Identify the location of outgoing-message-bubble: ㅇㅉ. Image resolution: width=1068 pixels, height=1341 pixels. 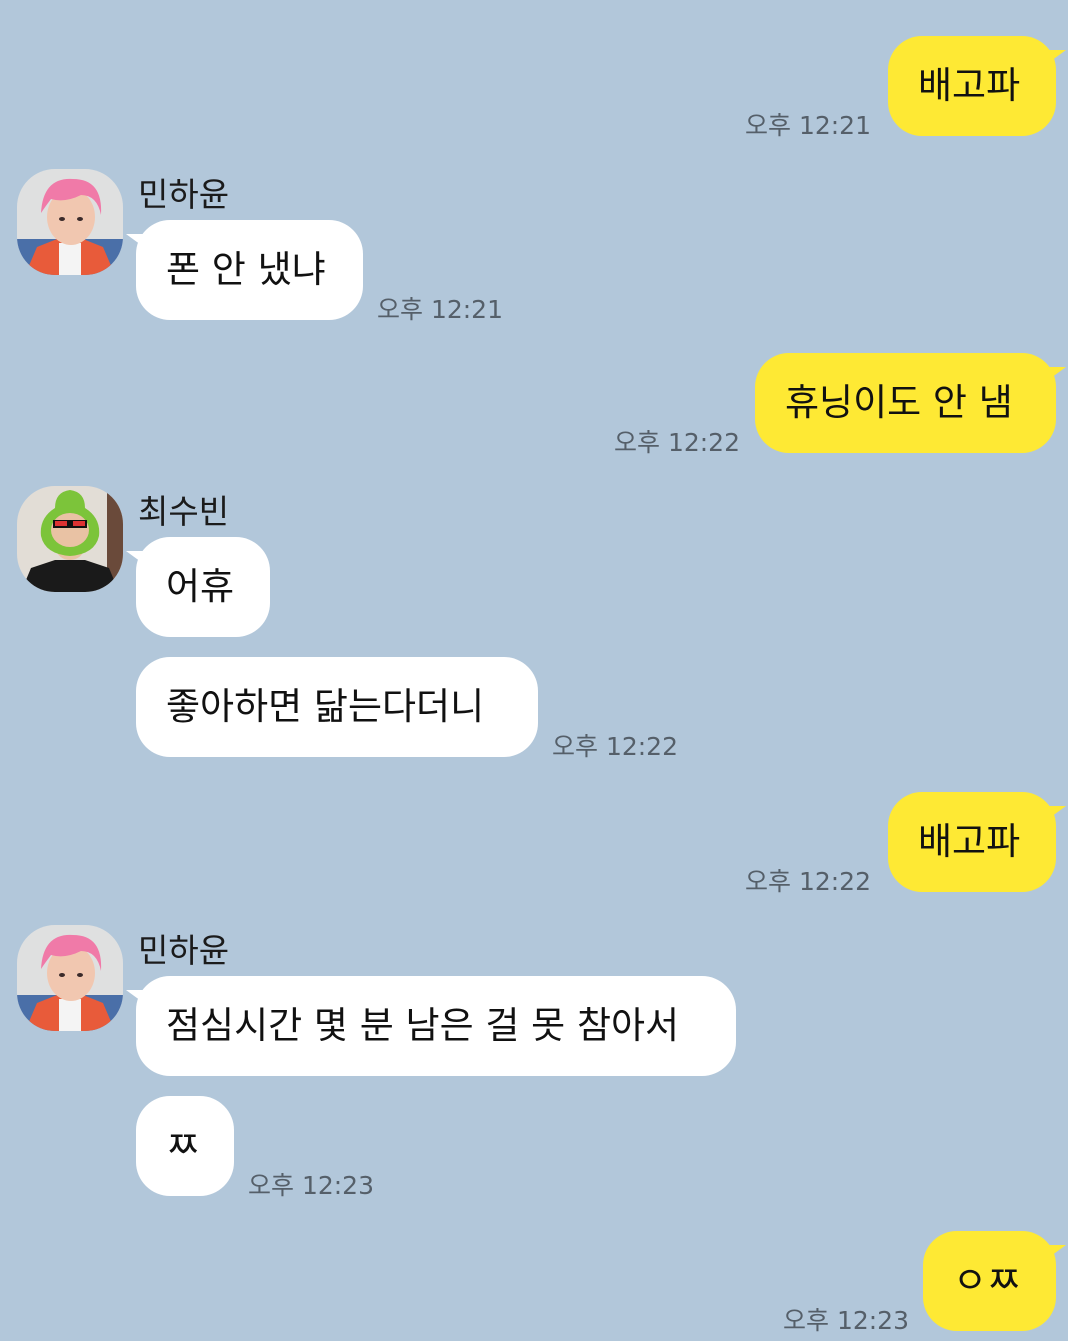
(994, 1281).